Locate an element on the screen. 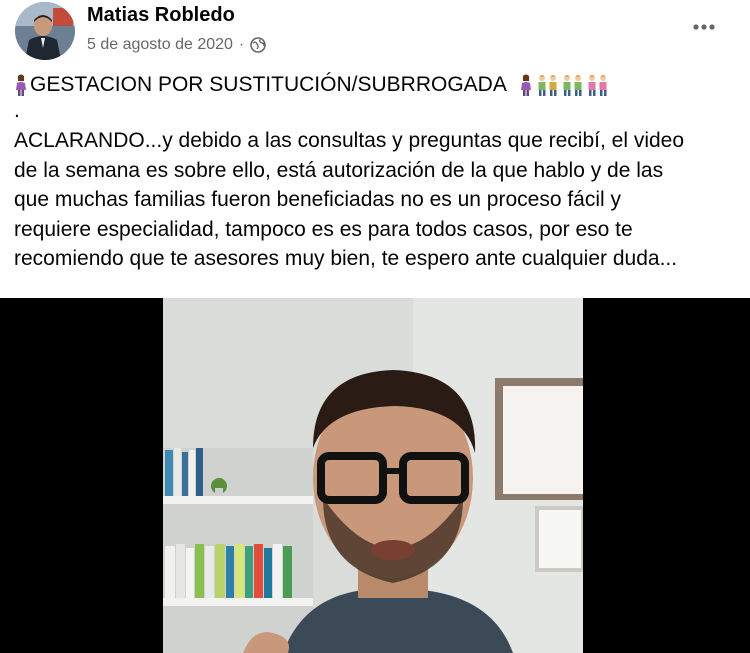 The height and width of the screenshot is (653, 750). post-date: 5 de agosto de 2020 is located at coordinates (160, 45).